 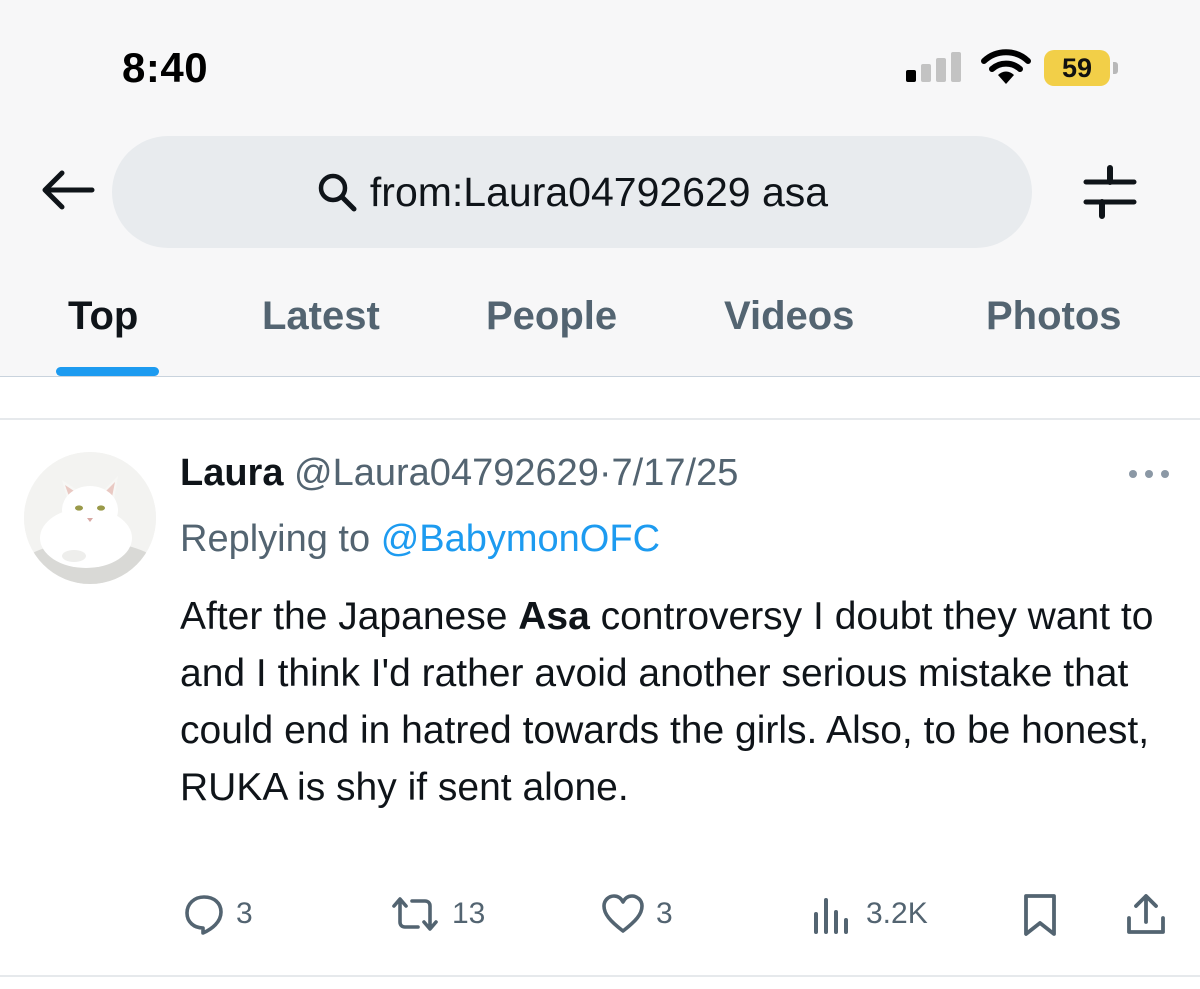 What do you see at coordinates (204, 915) in the screenshot?
I see `speech-bubble-icon` at bounding box center [204, 915].